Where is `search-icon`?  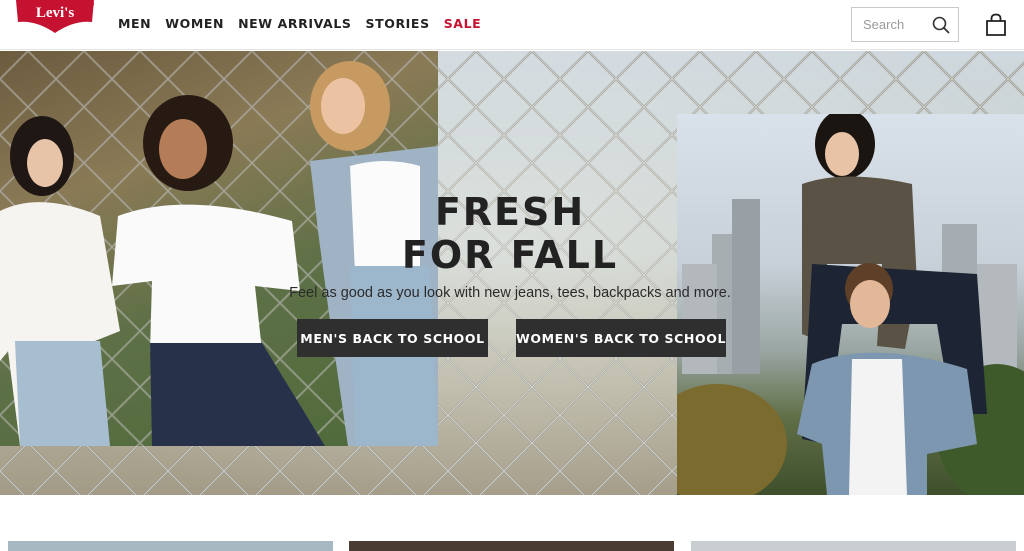
search-icon is located at coordinates (941, 25).